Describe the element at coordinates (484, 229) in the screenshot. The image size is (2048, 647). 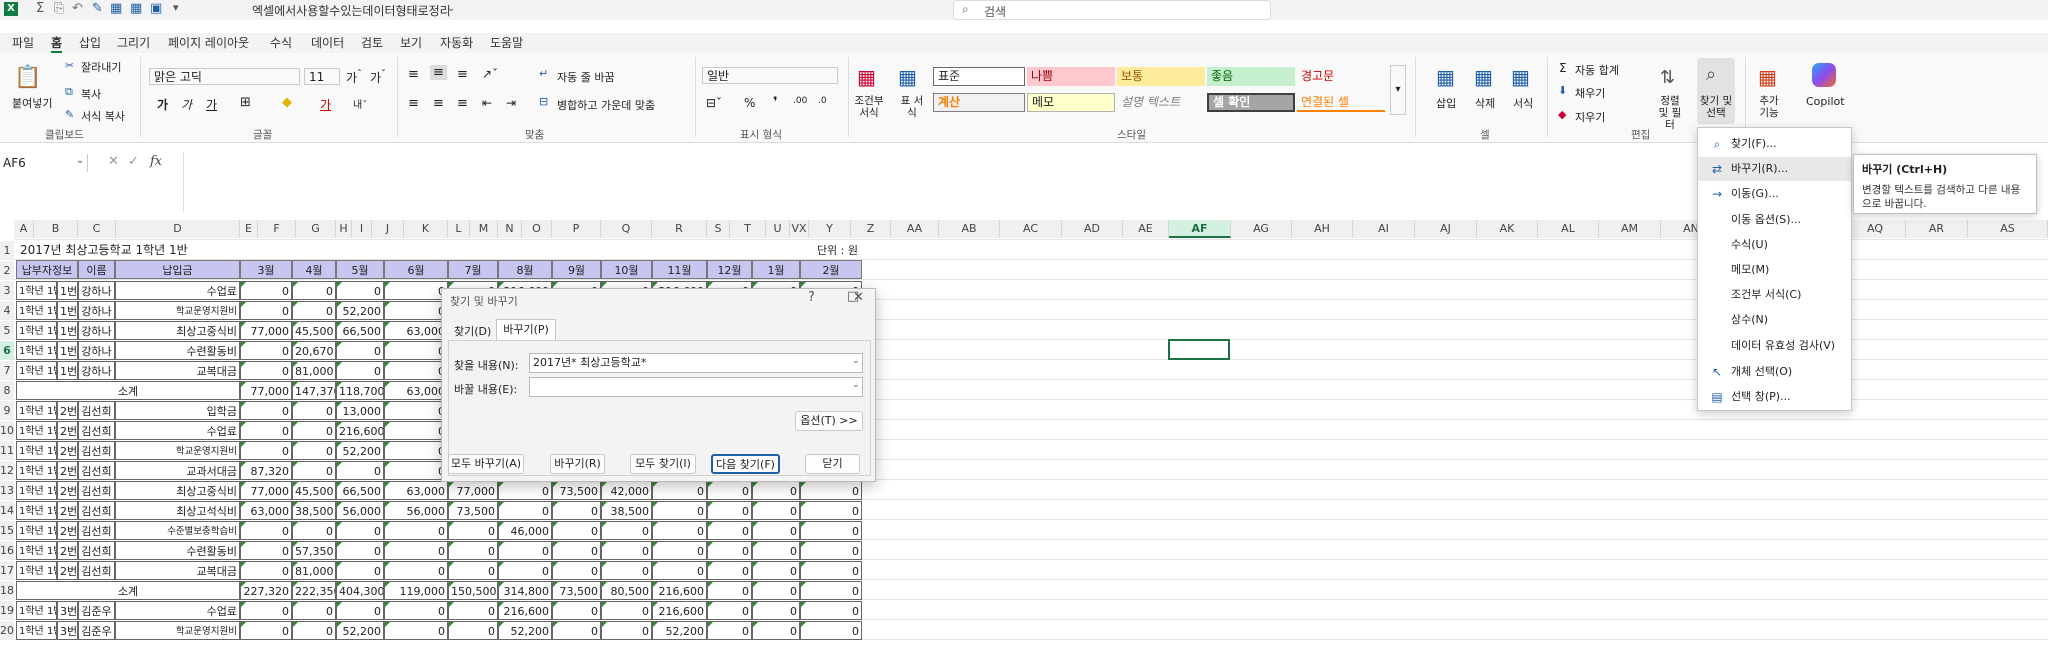
I see `column-header: M` at that location.